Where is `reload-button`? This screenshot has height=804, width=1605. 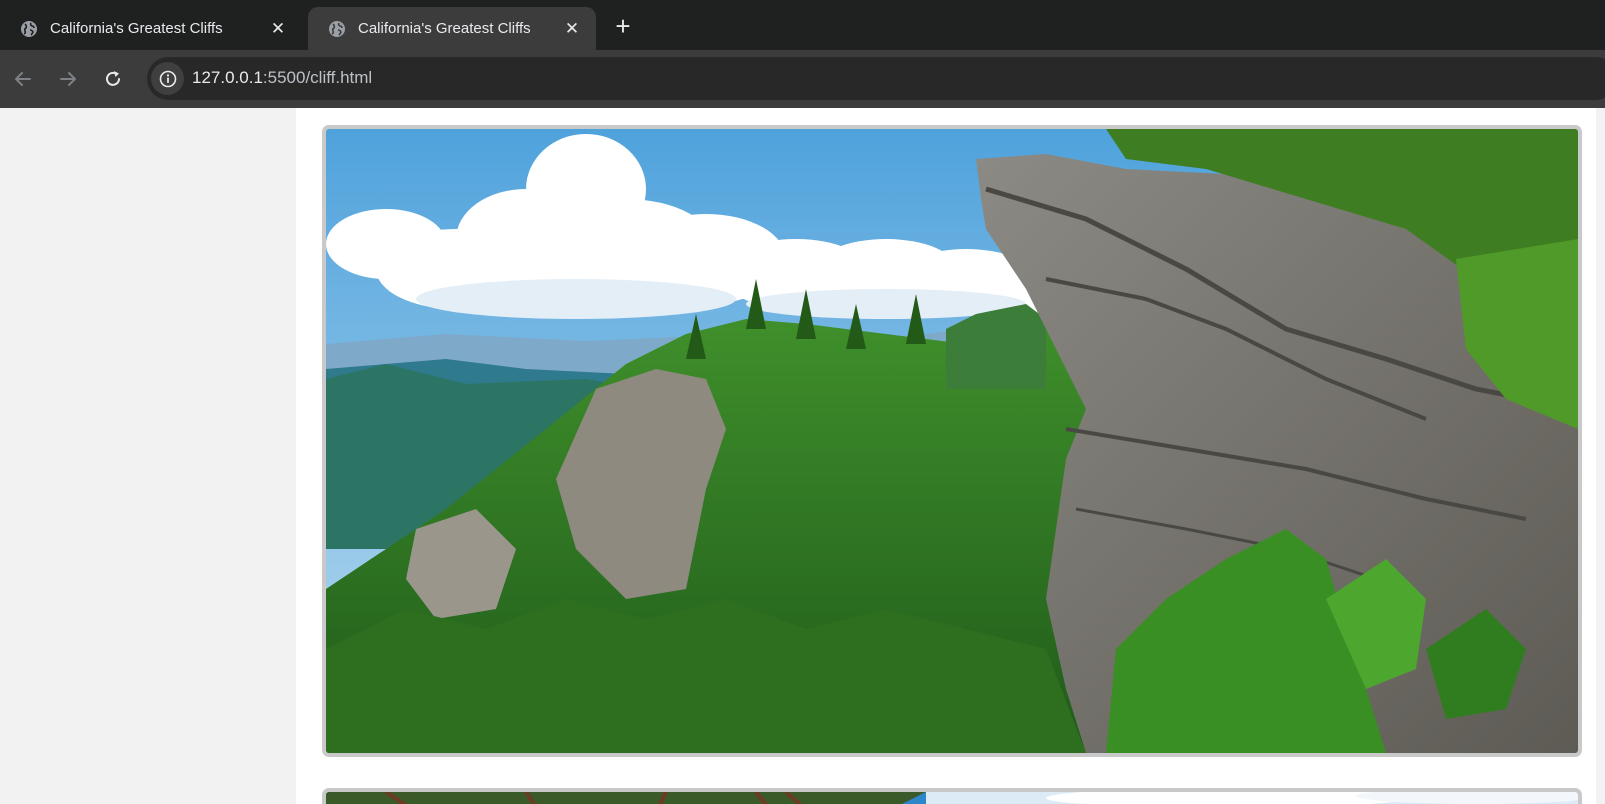
reload-button is located at coordinates (113, 79).